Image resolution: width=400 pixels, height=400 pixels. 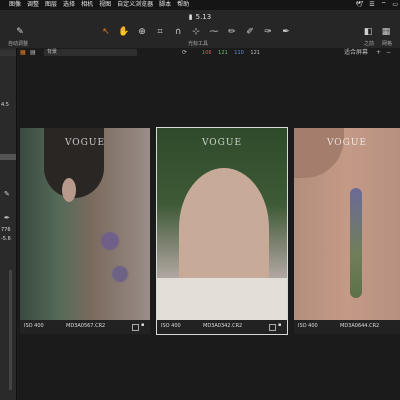 What do you see at coordinates (377, 5) in the screenshot?
I see `status-area: 🕊 ☰ ⌔ ▭` at bounding box center [377, 5].